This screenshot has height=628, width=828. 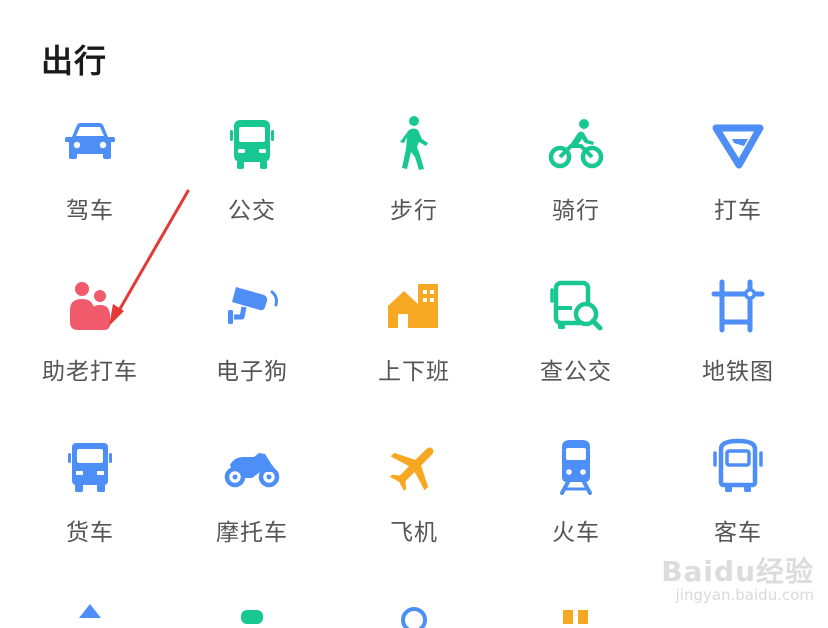 What do you see at coordinates (576, 306) in the screenshot?
I see `bus-search-icon` at bounding box center [576, 306].